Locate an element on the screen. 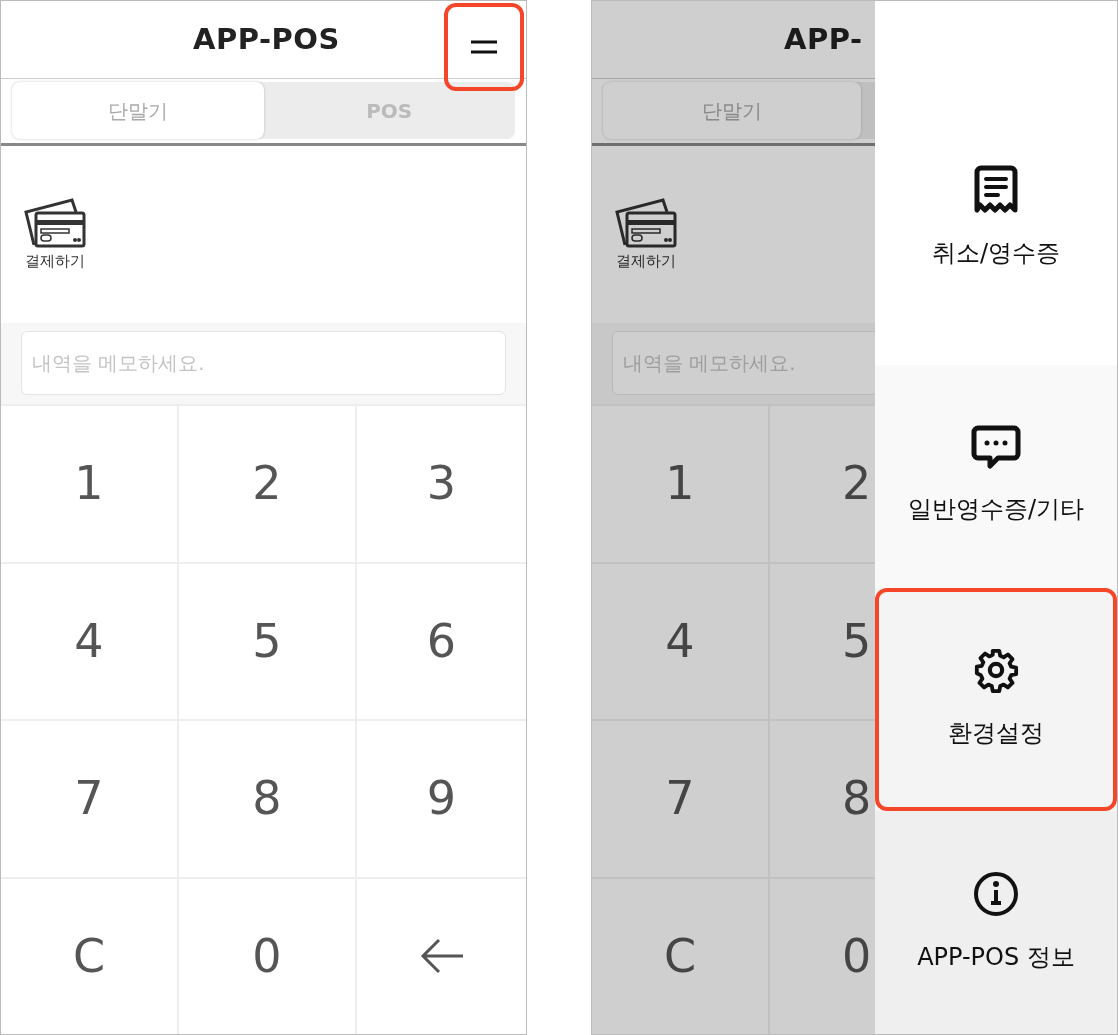 This screenshot has height=1035, width=1118. settings-icon is located at coordinates (996, 670).